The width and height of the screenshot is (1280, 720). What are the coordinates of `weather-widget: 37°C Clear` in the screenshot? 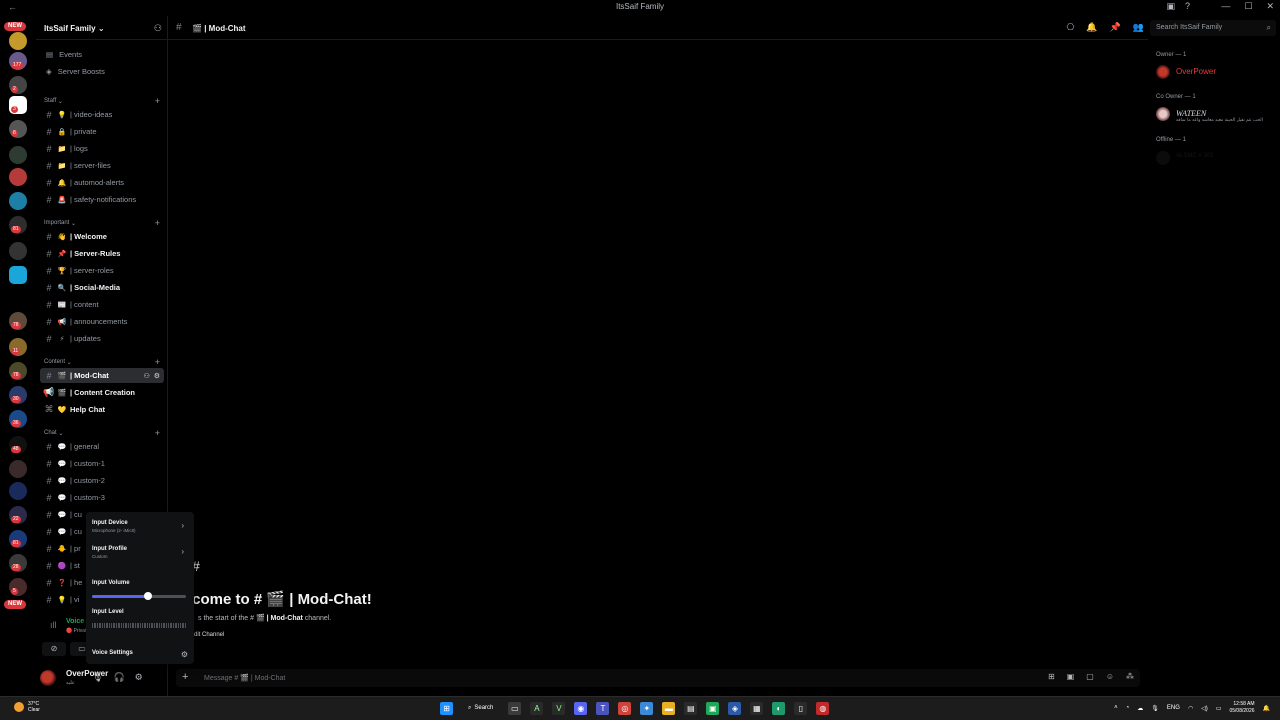 It's located at (27, 707).